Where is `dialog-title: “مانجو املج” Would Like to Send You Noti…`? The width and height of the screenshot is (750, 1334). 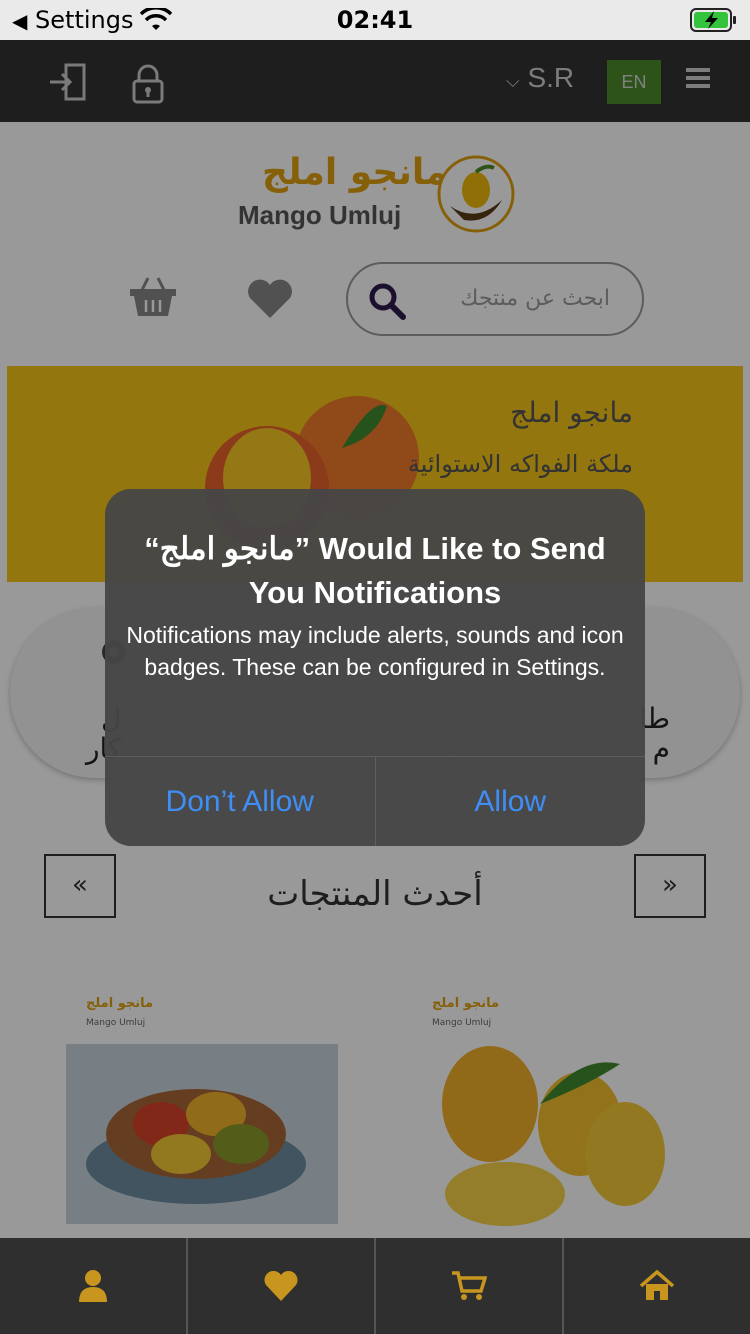
dialog-title: “مانجو املج” Would Like to Send You Noti… is located at coordinates (375, 570).